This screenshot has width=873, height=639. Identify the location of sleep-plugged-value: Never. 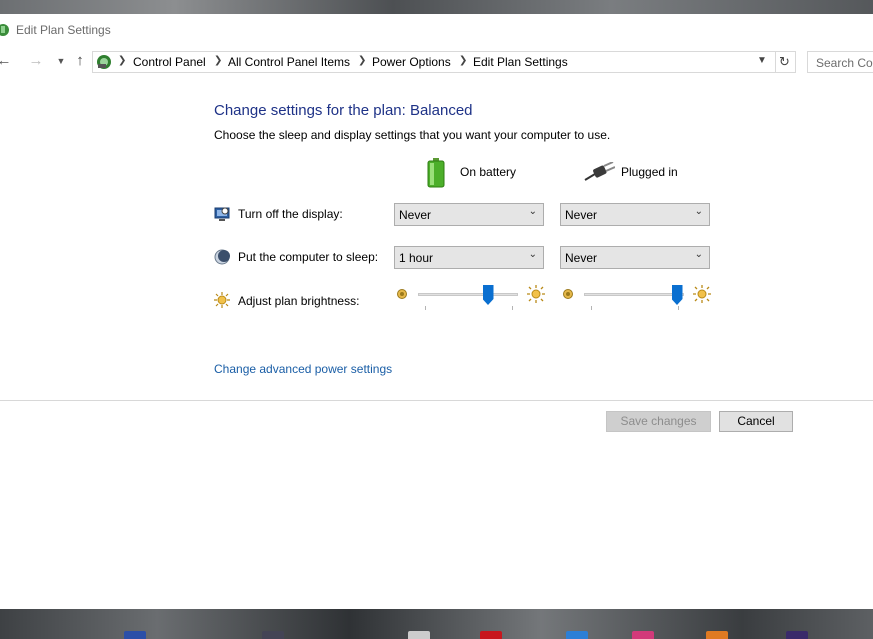
(581, 258).